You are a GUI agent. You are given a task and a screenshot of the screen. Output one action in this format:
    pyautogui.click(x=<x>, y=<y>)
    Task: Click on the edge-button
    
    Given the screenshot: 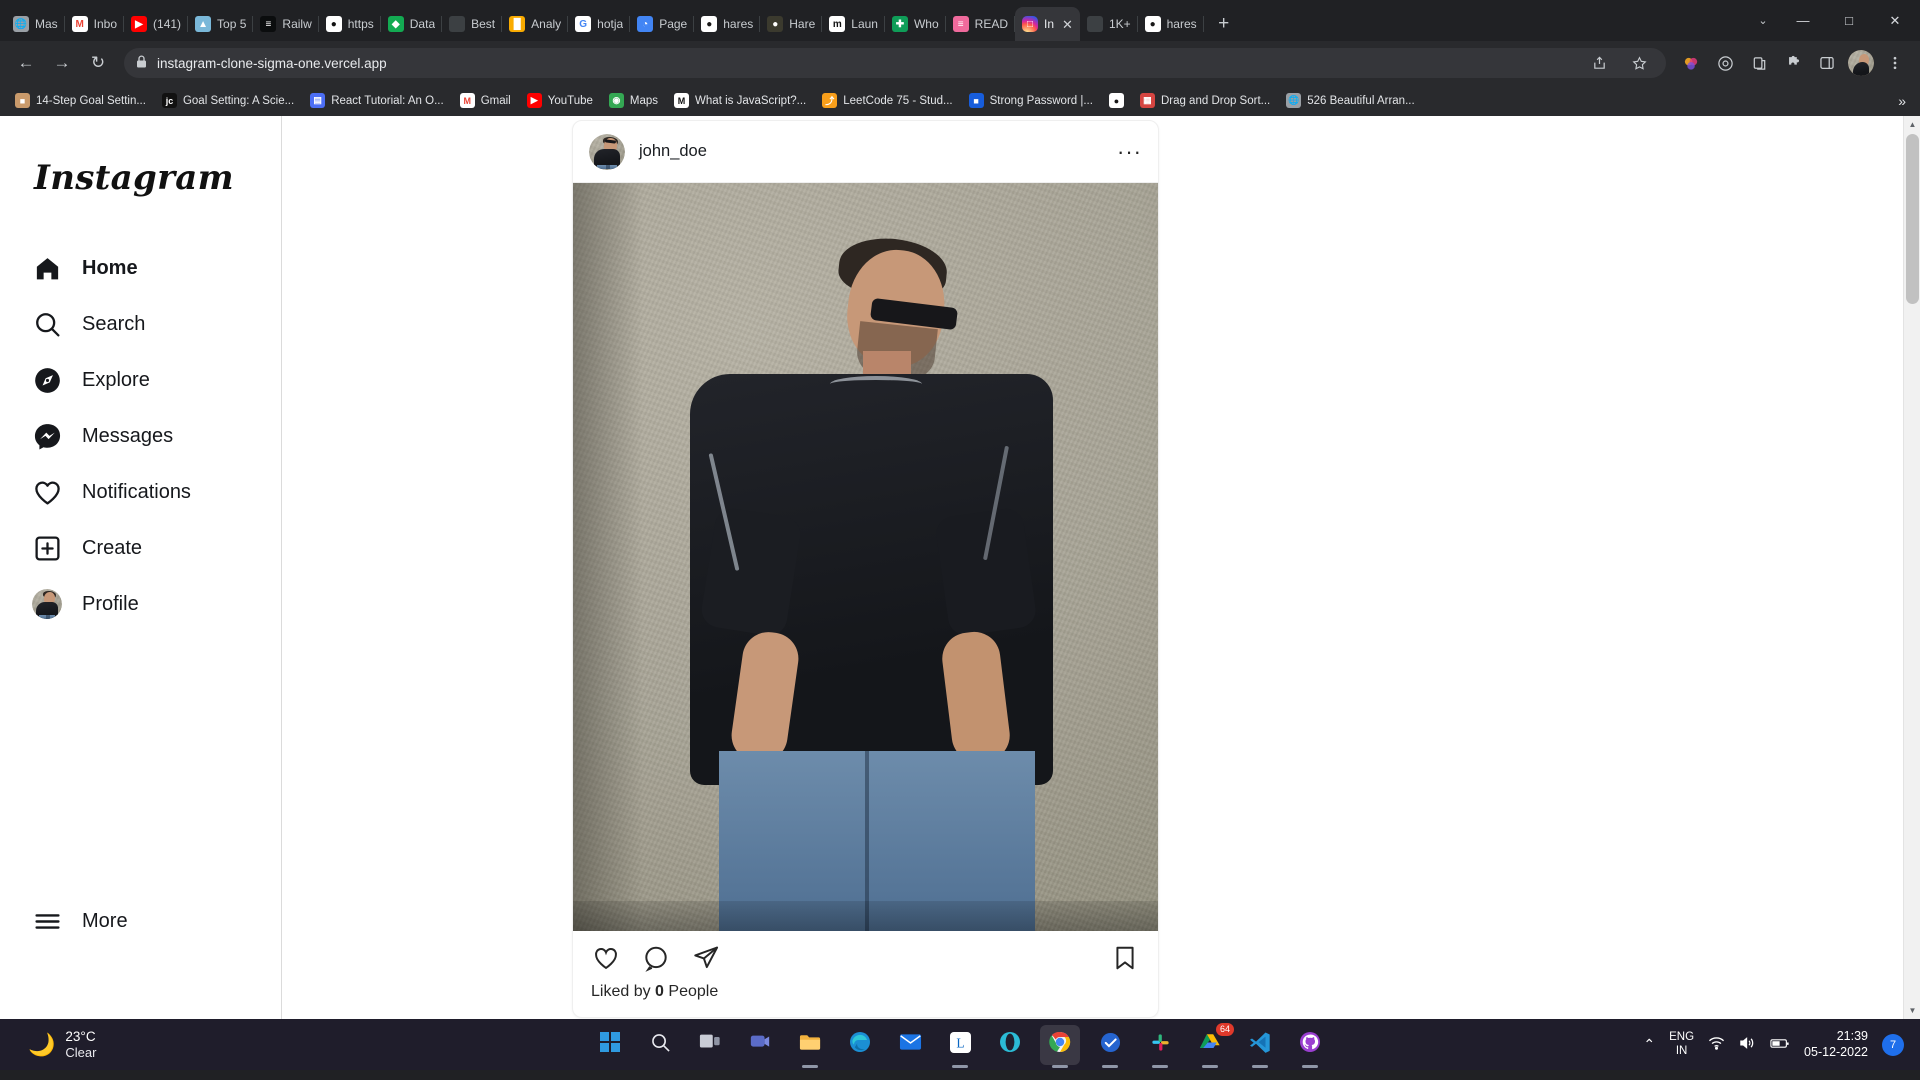 What is the action you would take?
    pyautogui.click(x=860, y=1045)
    